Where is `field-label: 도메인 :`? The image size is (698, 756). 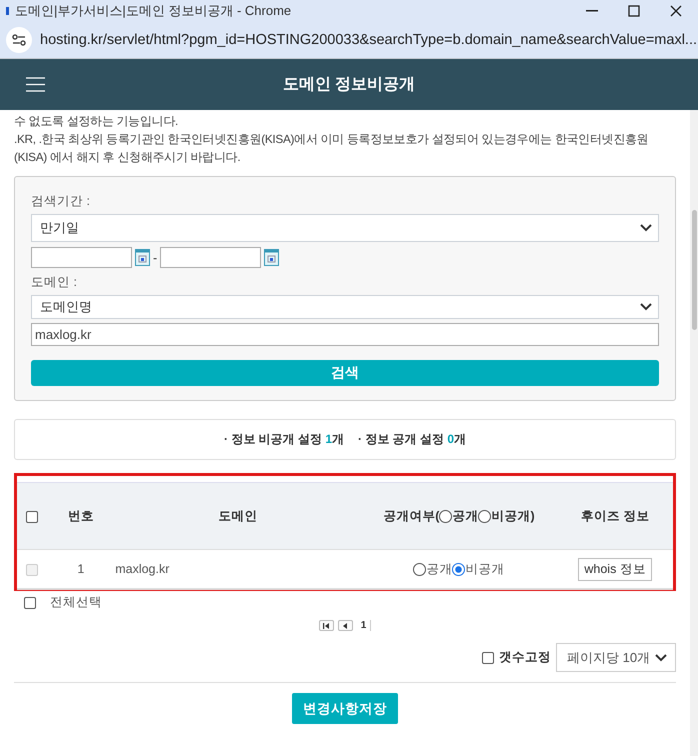
field-label: 도메인 : is located at coordinates (54, 282).